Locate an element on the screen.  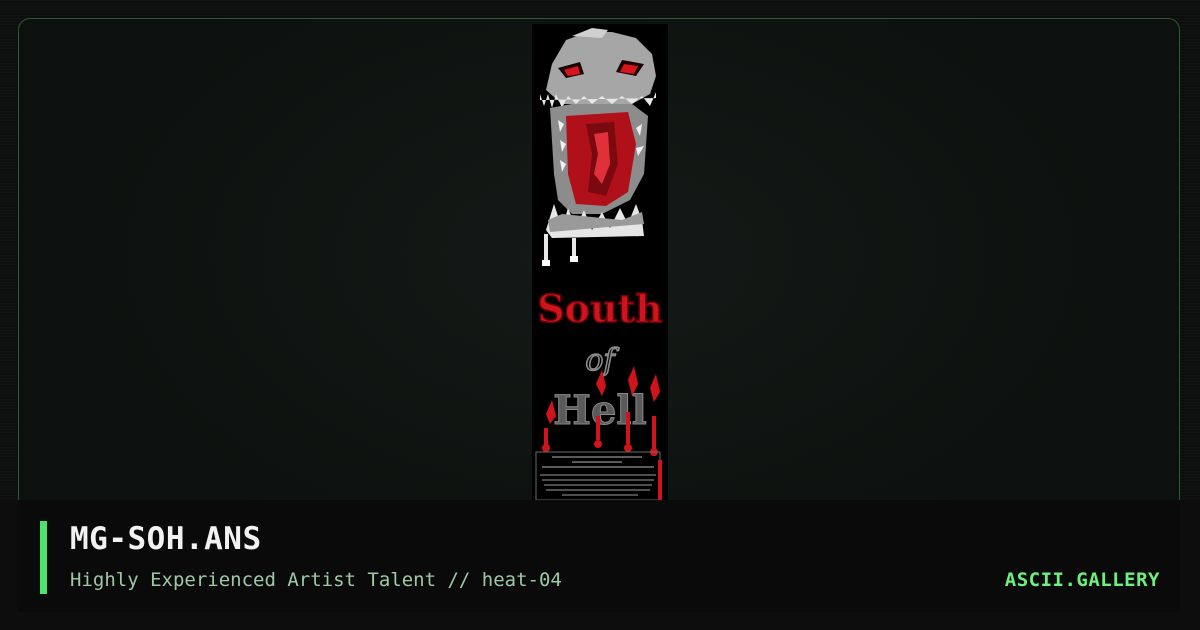
ansi-artwork-preview: South of Hell is located at coordinates (600, 262).